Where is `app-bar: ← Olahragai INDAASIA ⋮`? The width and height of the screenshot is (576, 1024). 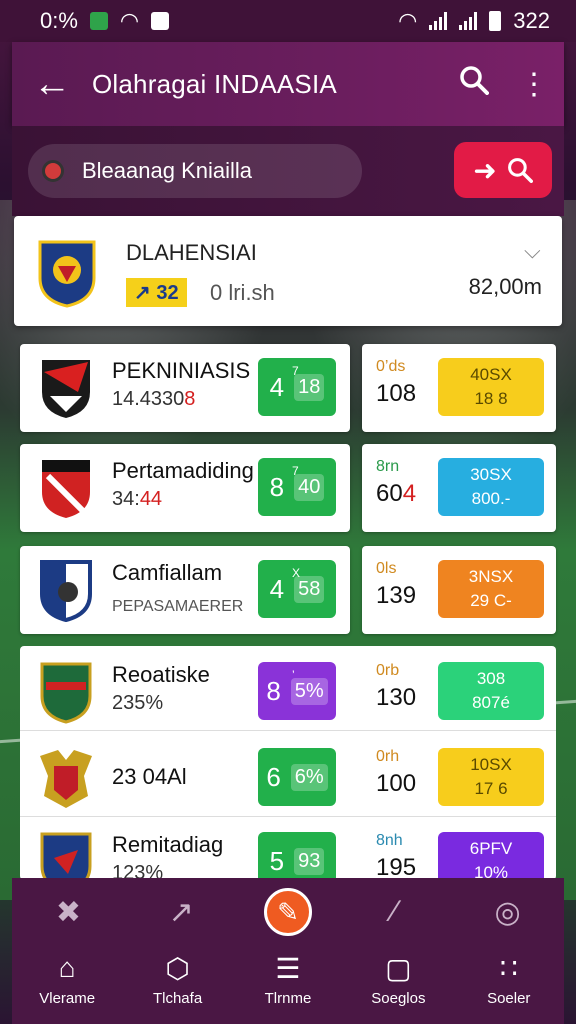
app-bar: ← Olahragai INDAASIA ⋮ is located at coordinates (288, 84).